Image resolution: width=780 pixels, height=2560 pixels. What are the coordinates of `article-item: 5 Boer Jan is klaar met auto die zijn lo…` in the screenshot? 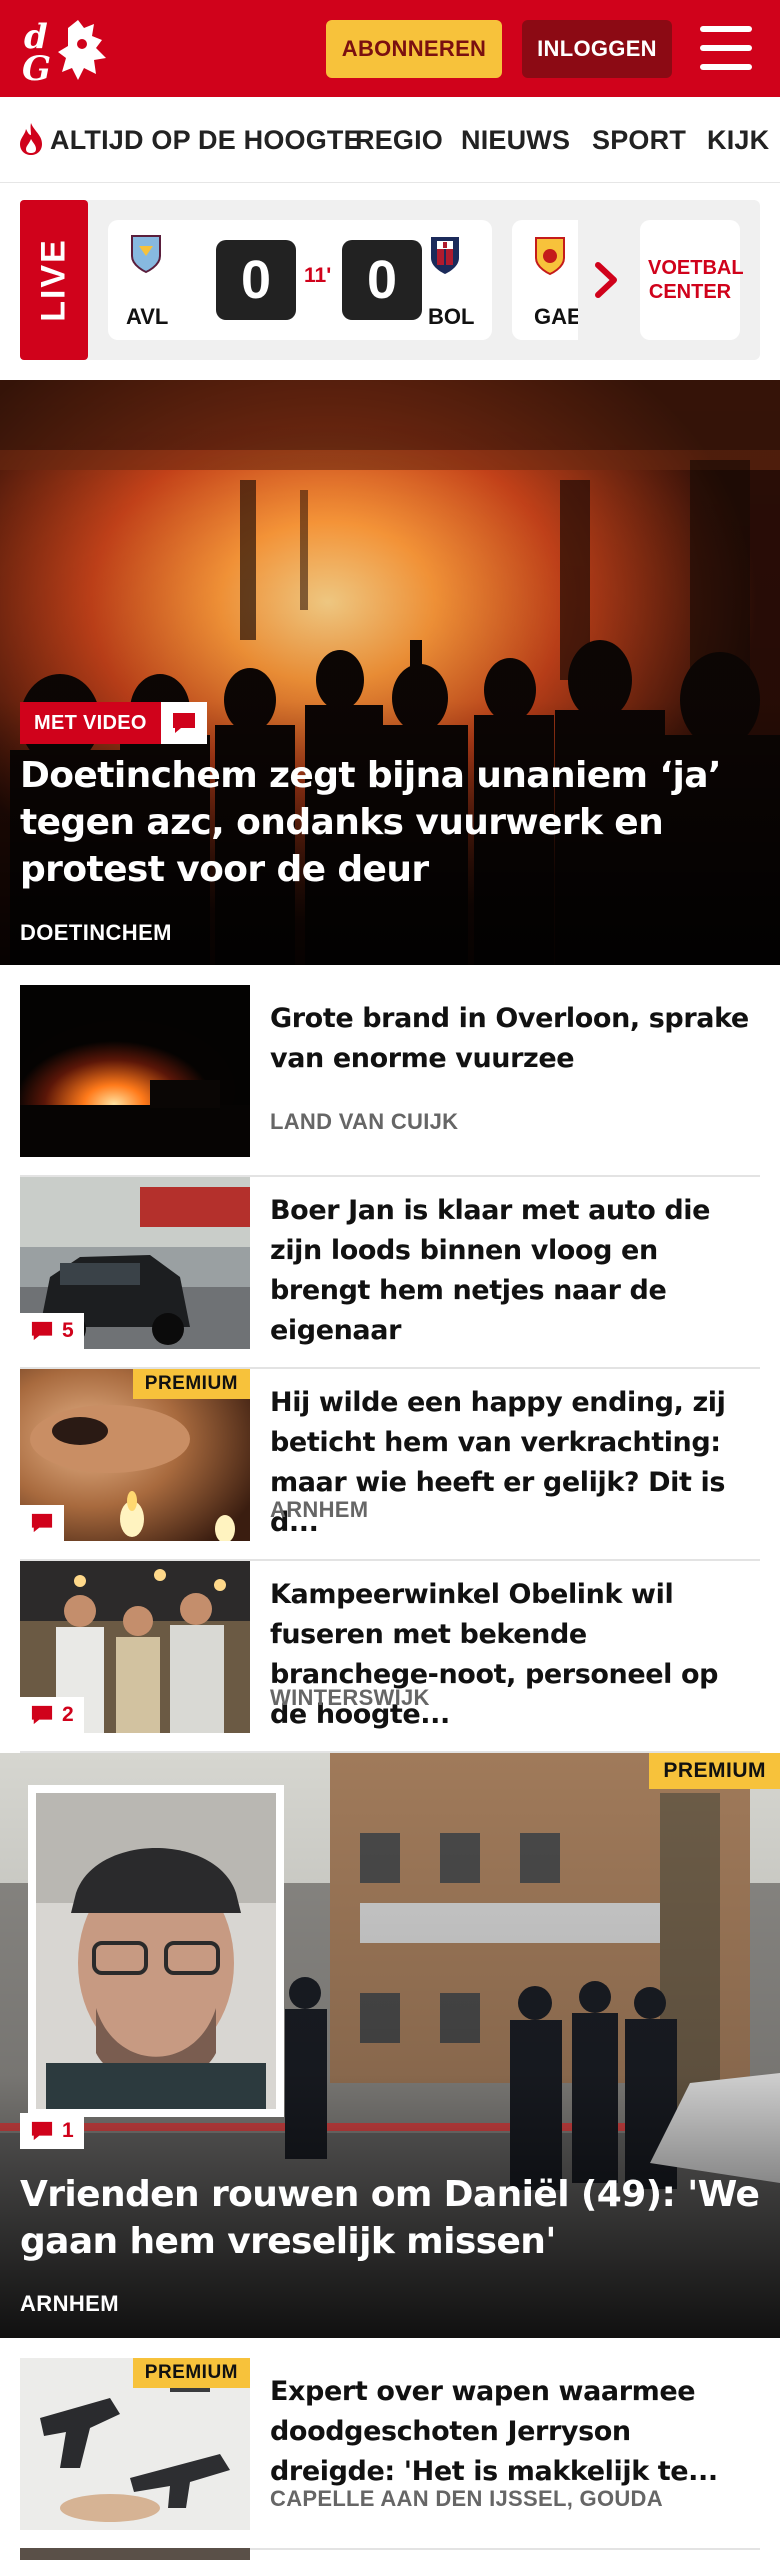 It's located at (390, 1273).